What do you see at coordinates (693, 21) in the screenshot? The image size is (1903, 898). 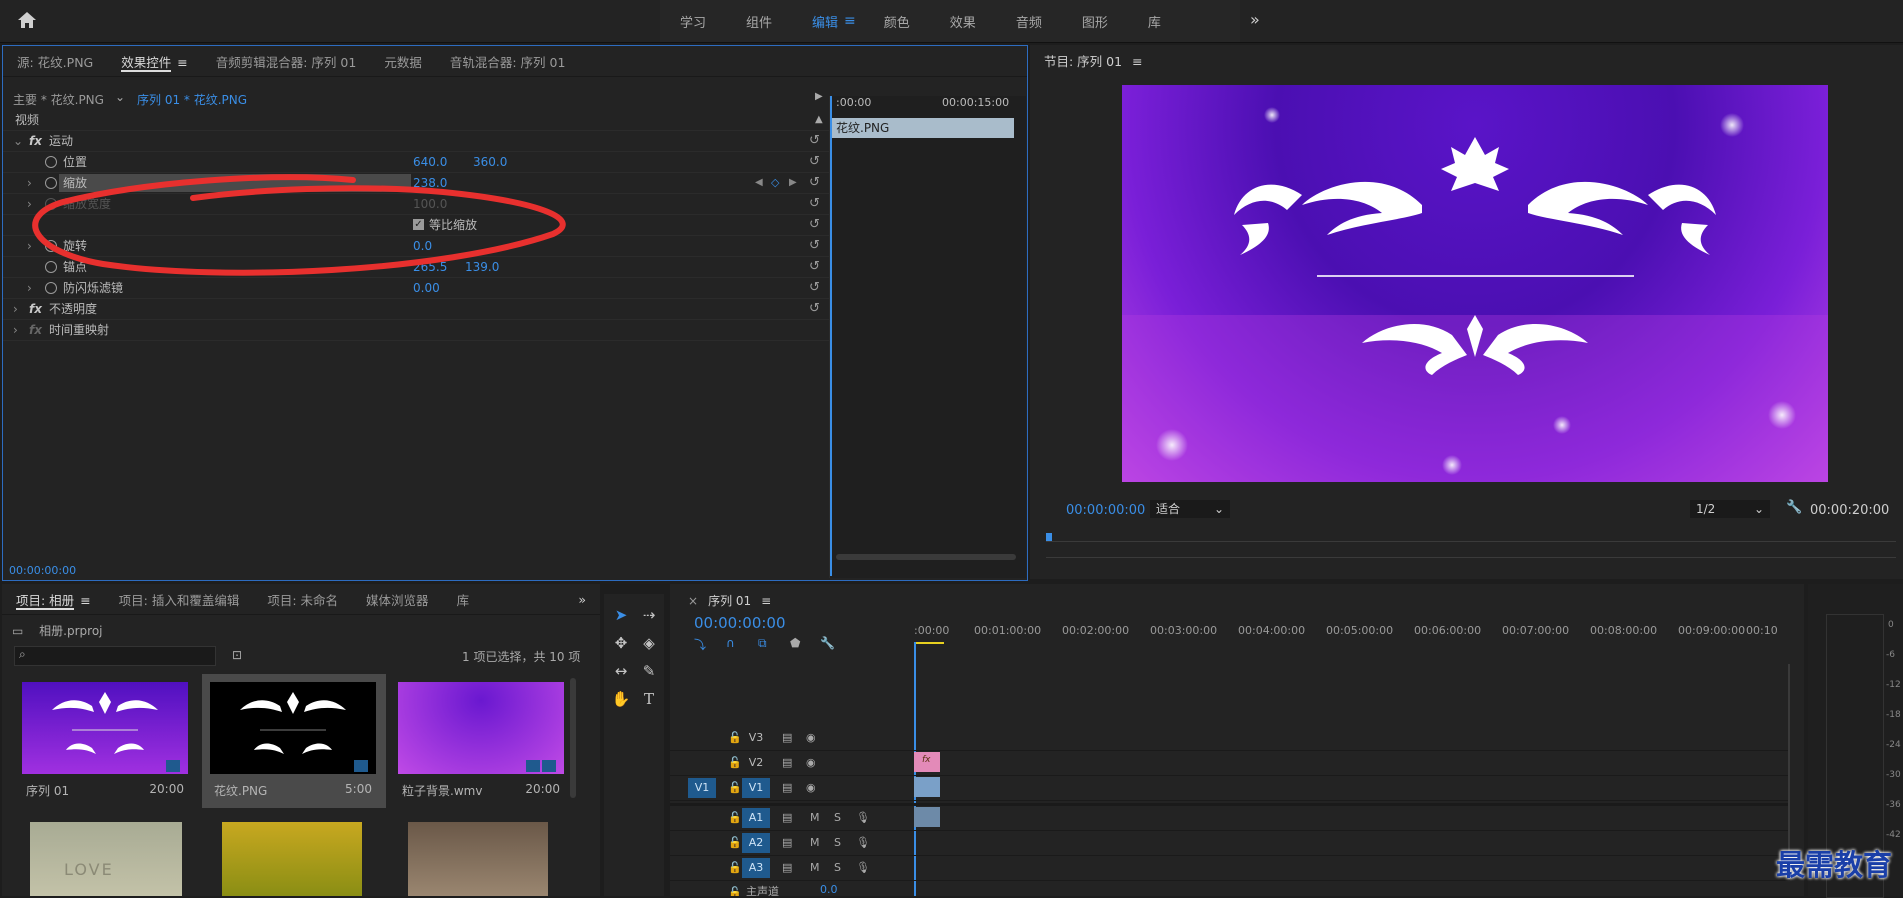 I see `workspace-tab-learn: 学习` at bounding box center [693, 21].